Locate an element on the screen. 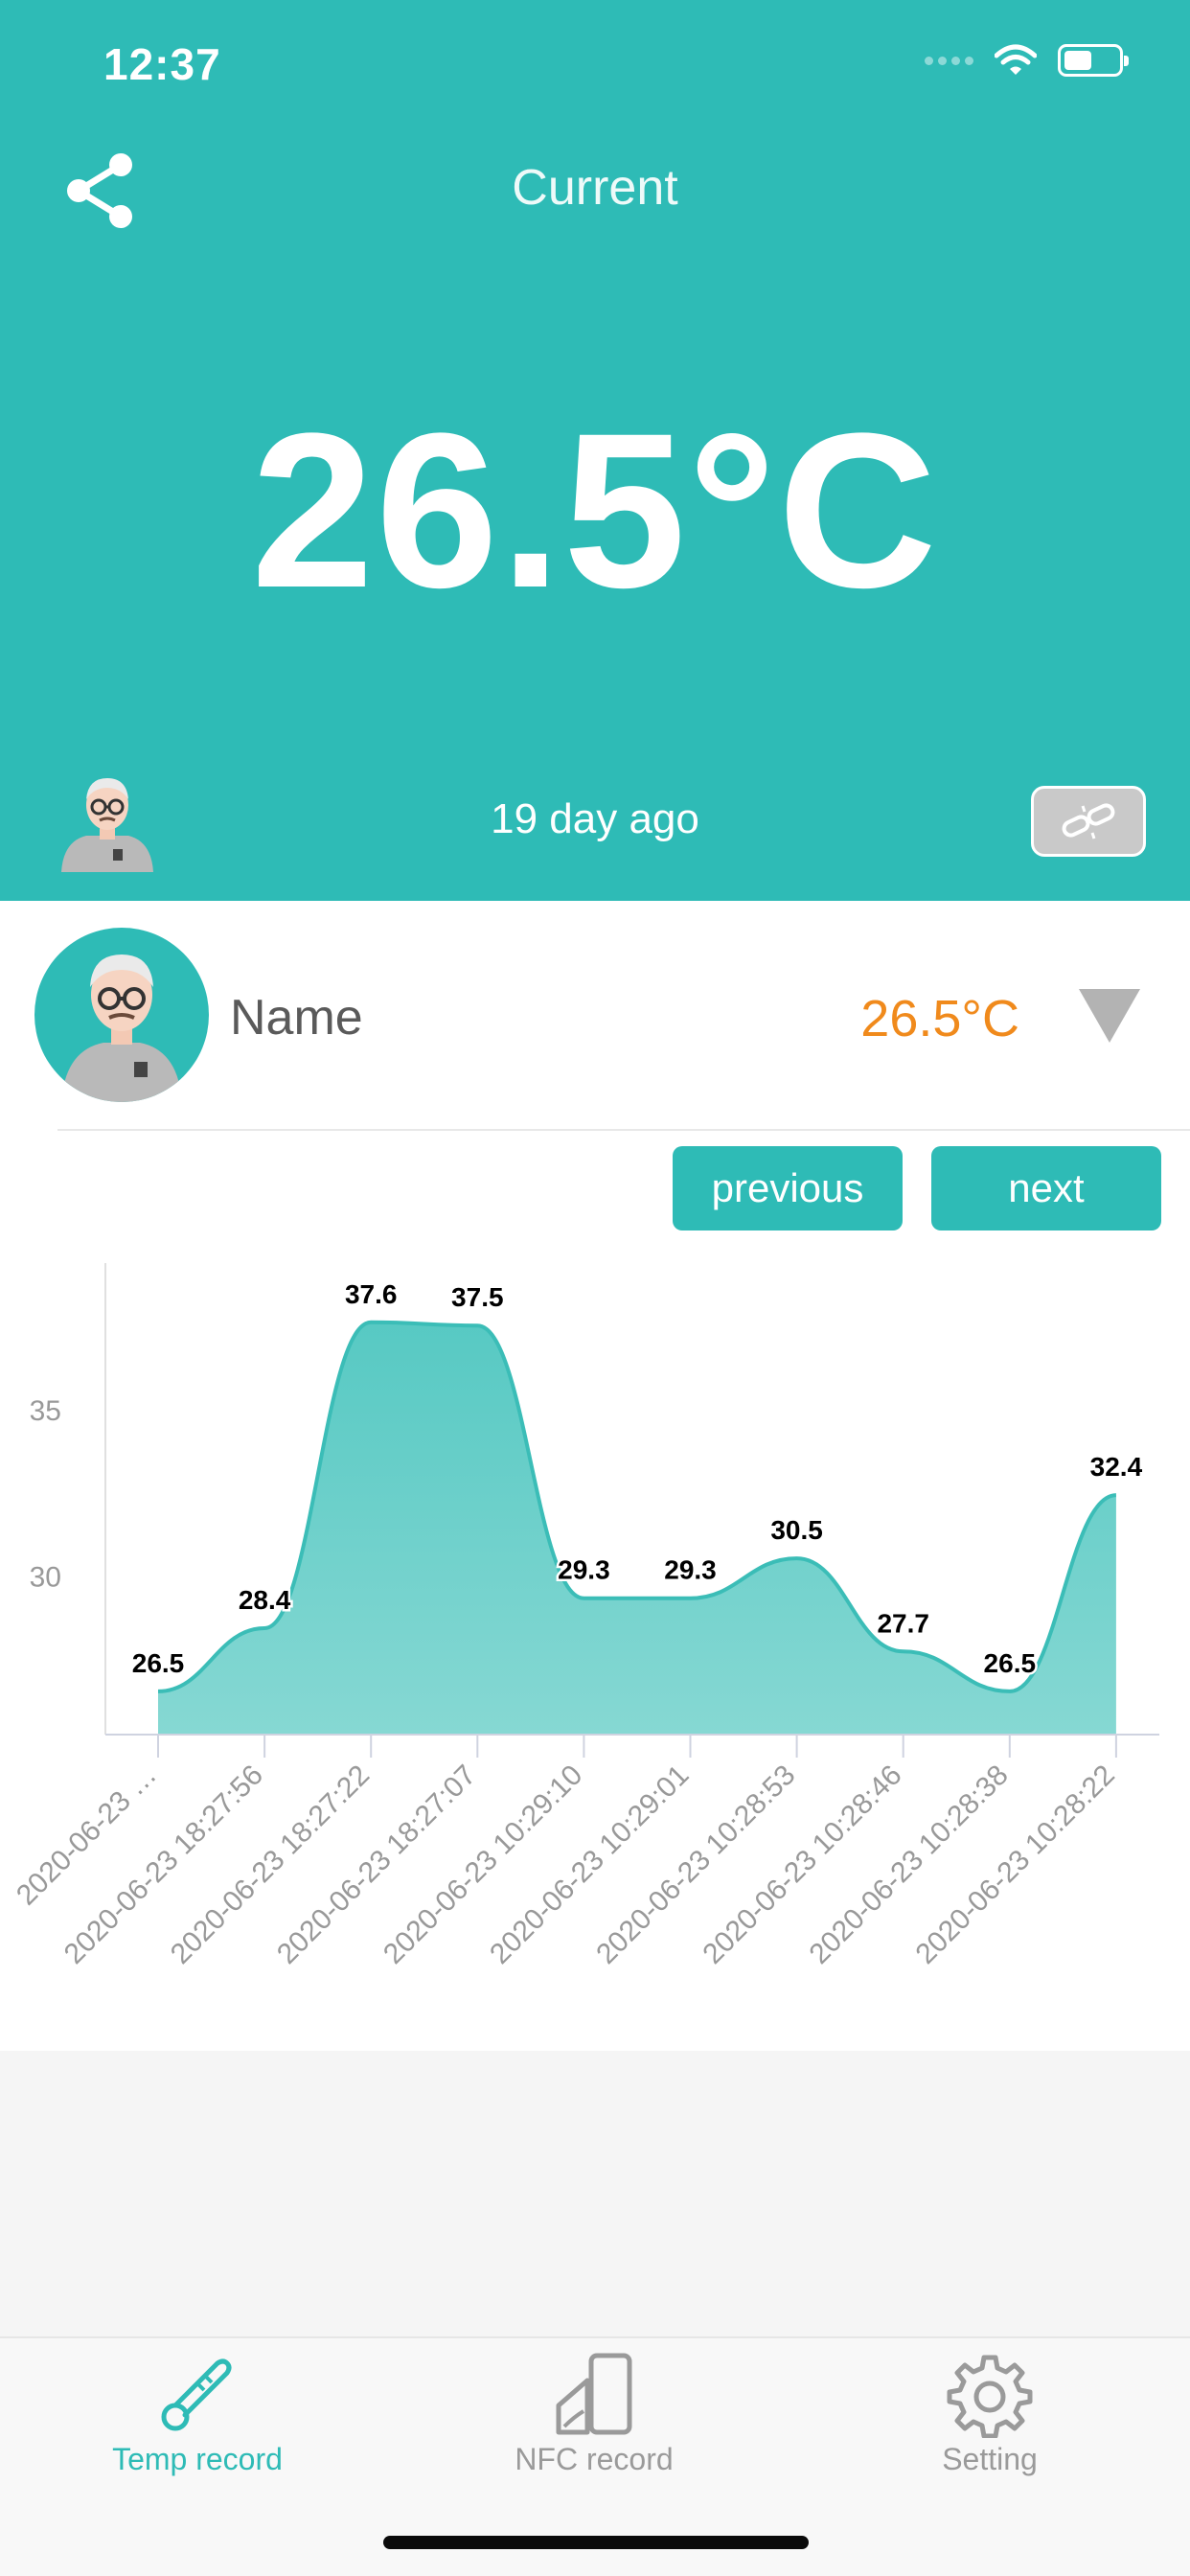  wifi-icon is located at coordinates (1016, 59).